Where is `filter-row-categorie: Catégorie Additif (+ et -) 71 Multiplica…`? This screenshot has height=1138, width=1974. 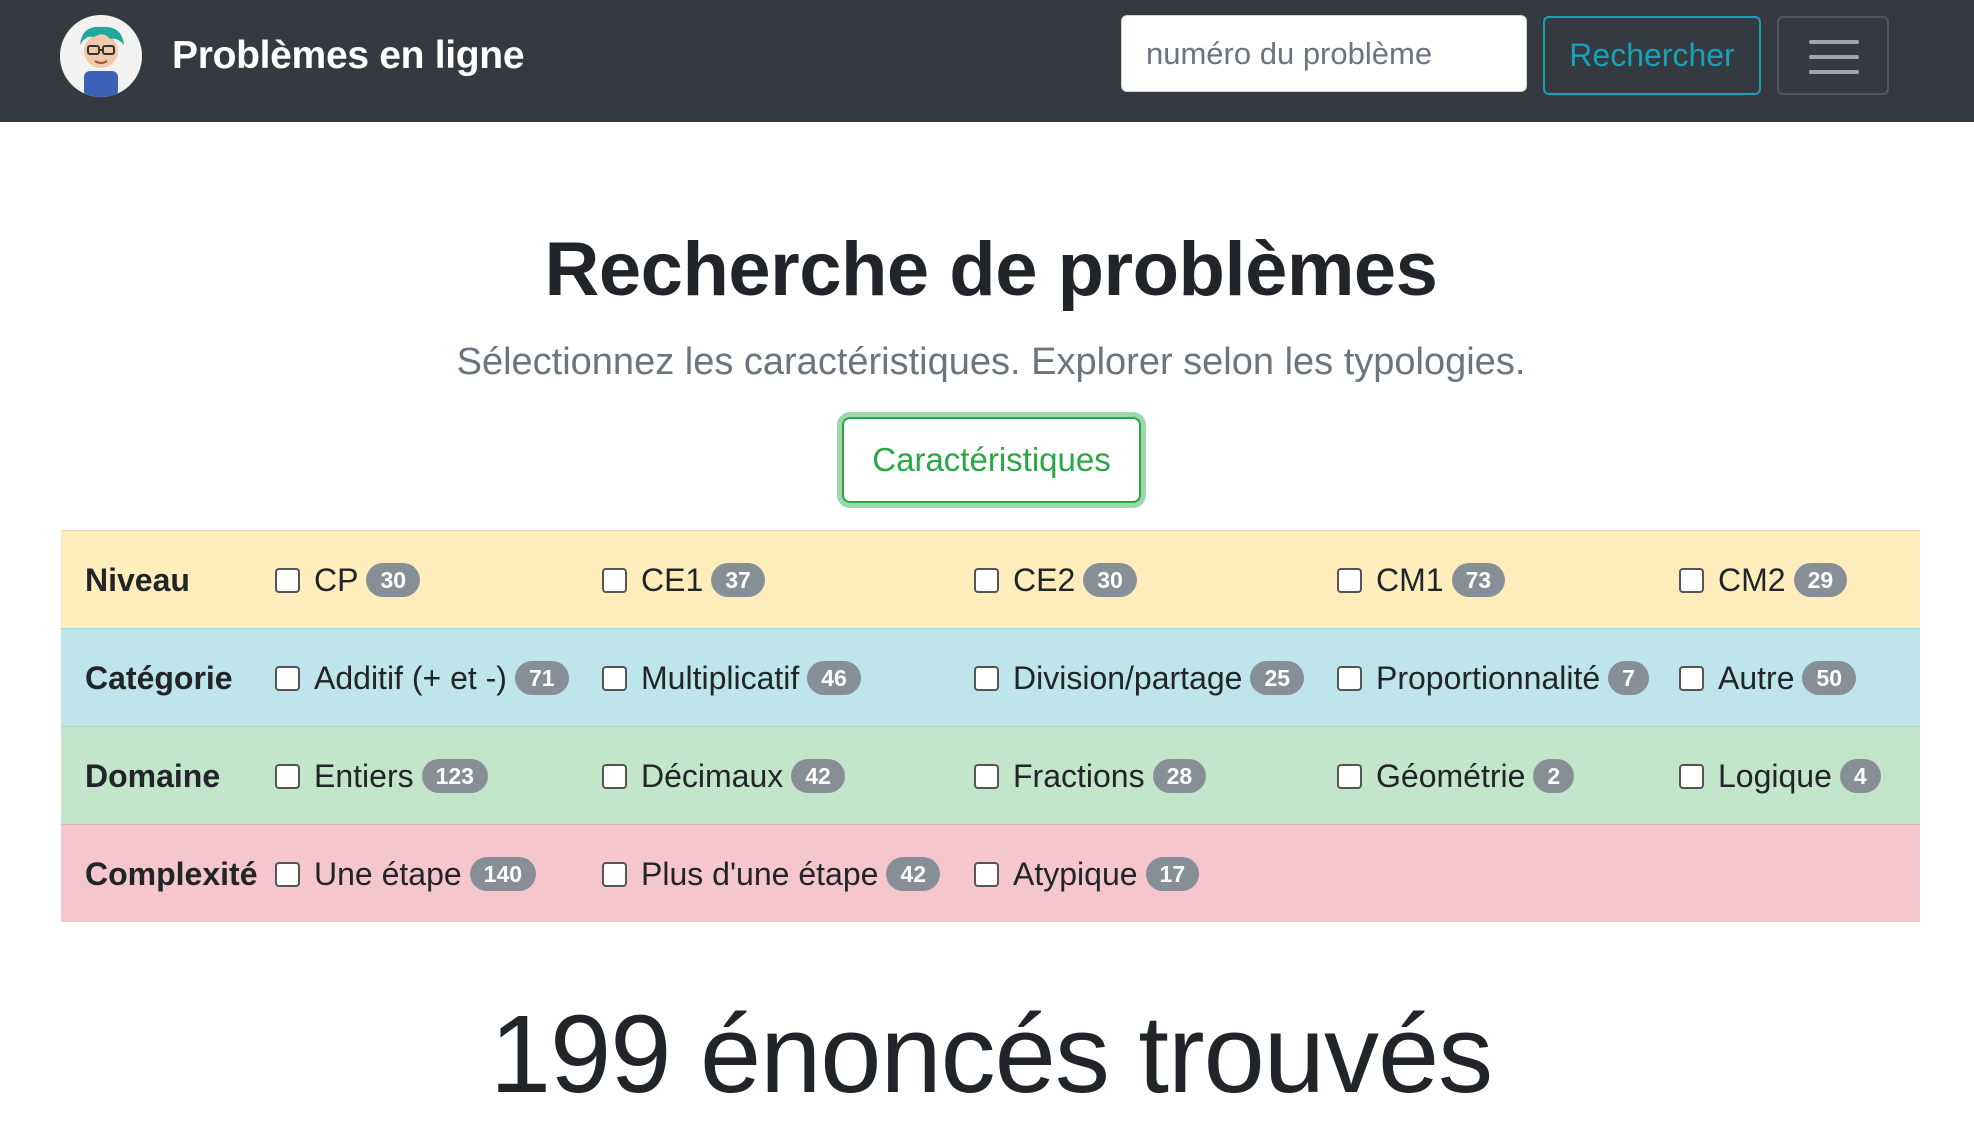 filter-row-categorie: Catégorie Additif (+ et -) 71 Multiplica… is located at coordinates (990, 677).